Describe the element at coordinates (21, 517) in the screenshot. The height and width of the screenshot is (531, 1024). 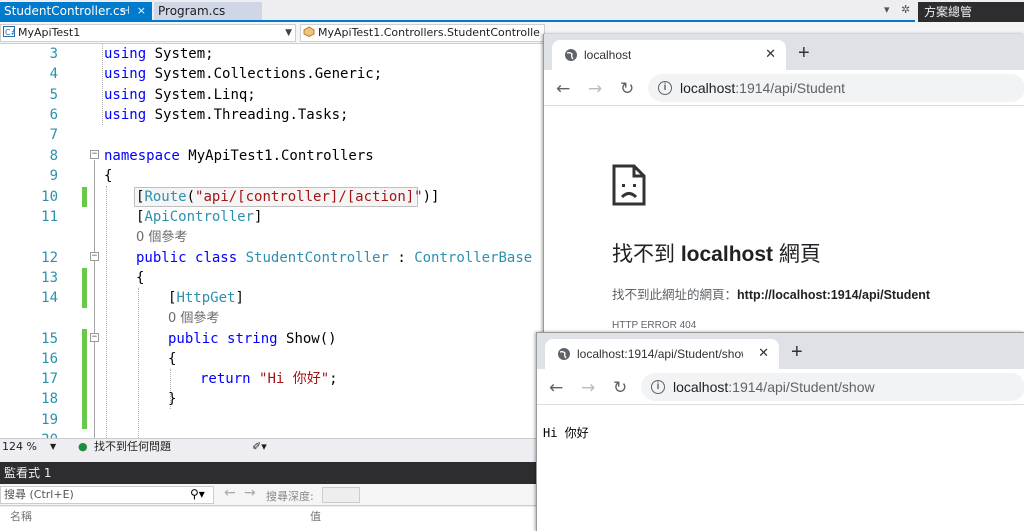
I see `column-name-header: 名稱` at that location.